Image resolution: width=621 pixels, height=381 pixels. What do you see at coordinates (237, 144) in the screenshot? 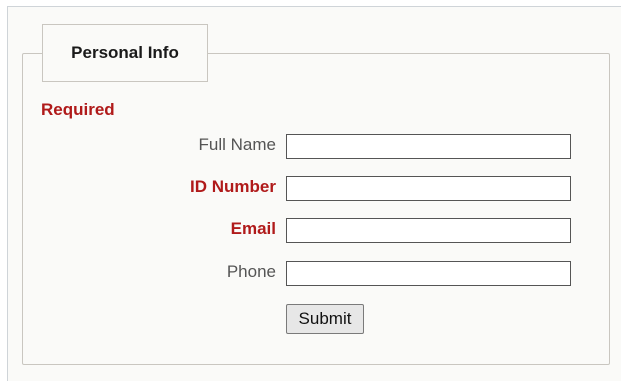
I see `full-name-label: Full Name` at bounding box center [237, 144].